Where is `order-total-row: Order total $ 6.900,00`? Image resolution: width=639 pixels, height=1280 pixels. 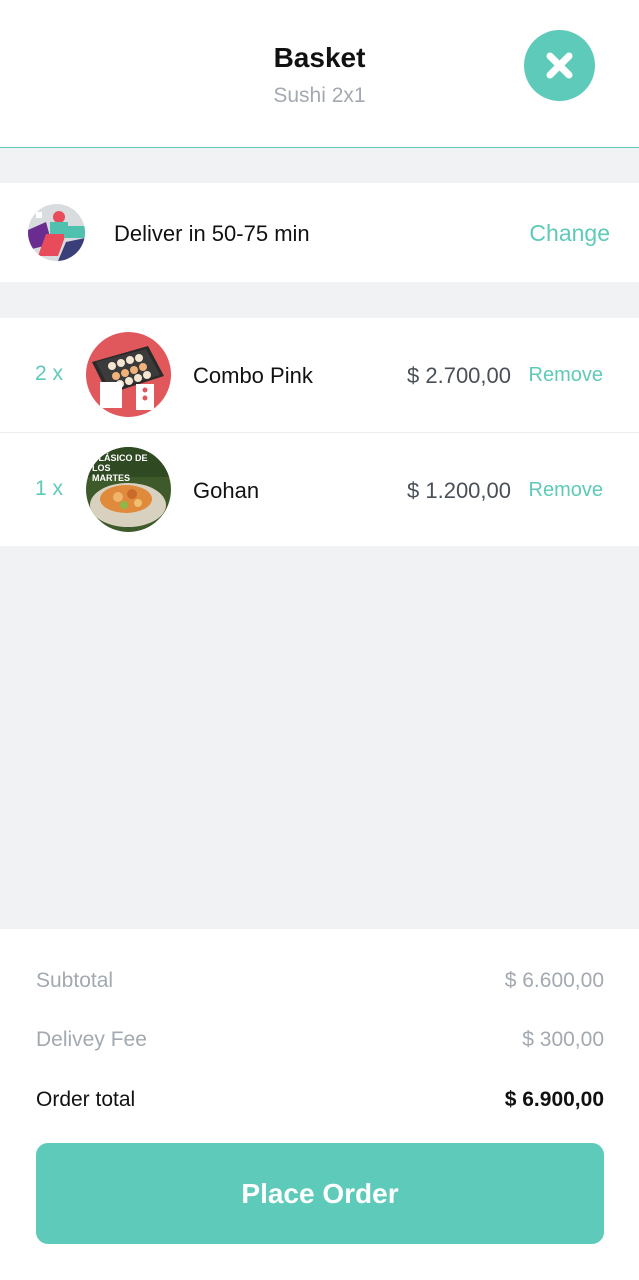 order-total-row: Order total $ 6.900,00 is located at coordinates (320, 1103).